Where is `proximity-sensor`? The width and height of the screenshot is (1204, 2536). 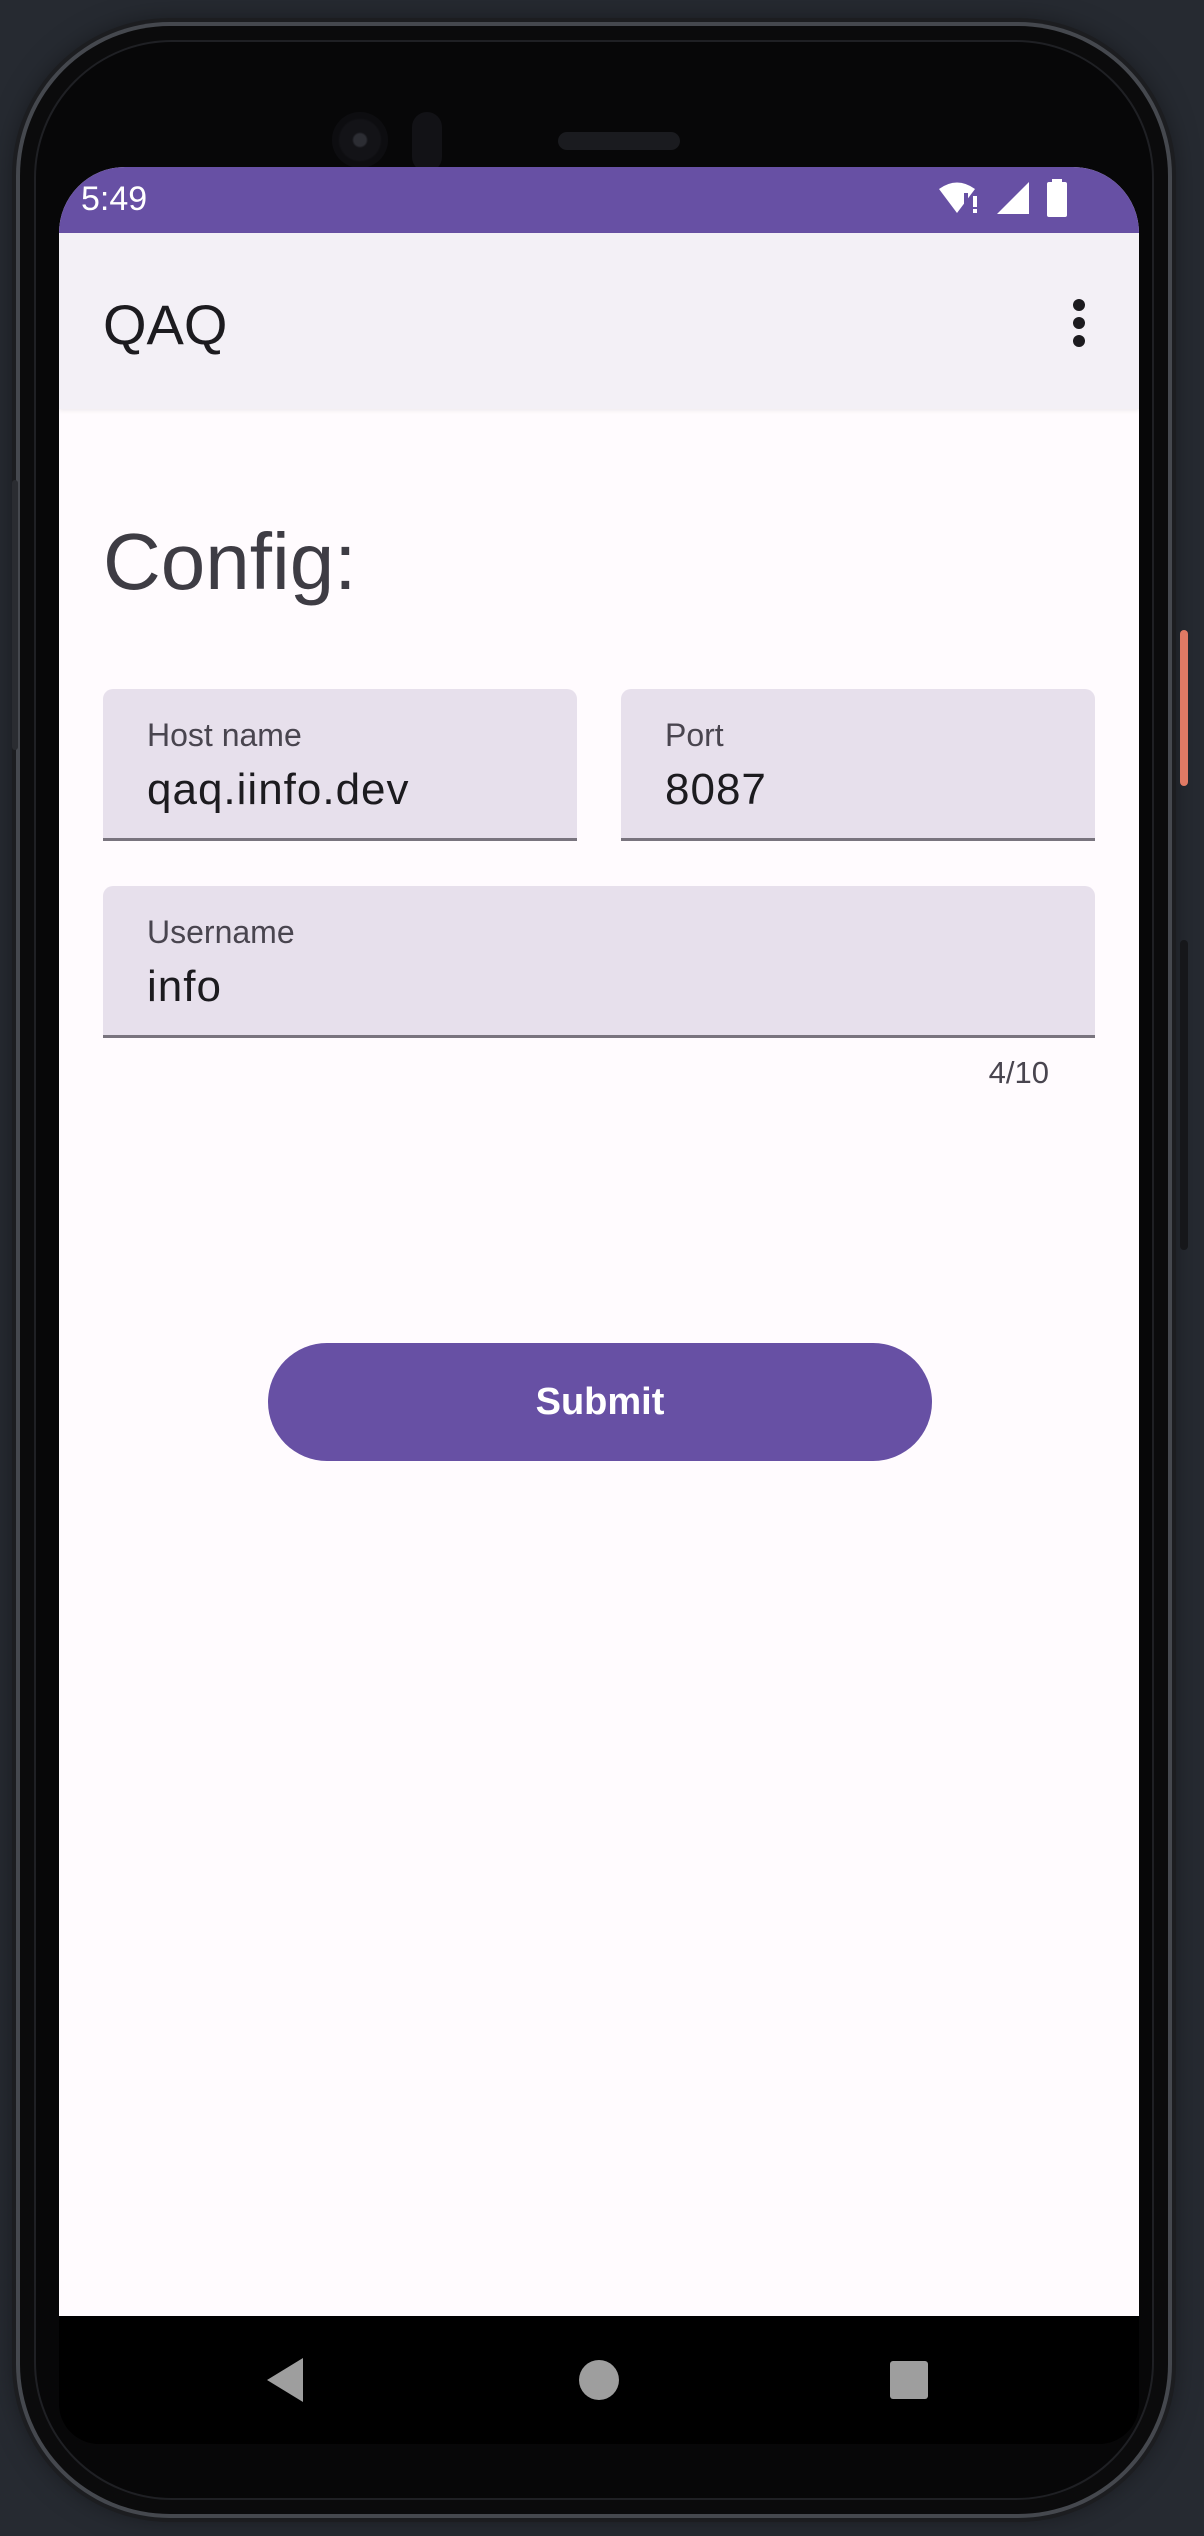
proximity-sensor is located at coordinates (427, 142).